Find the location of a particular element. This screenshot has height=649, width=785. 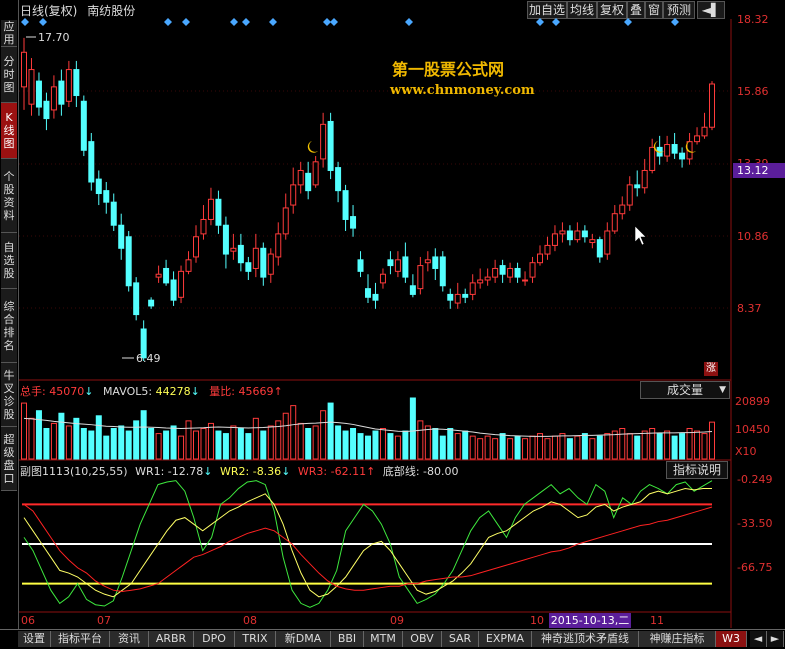

mouse-cursor-icon is located at coordinates (640, 235).